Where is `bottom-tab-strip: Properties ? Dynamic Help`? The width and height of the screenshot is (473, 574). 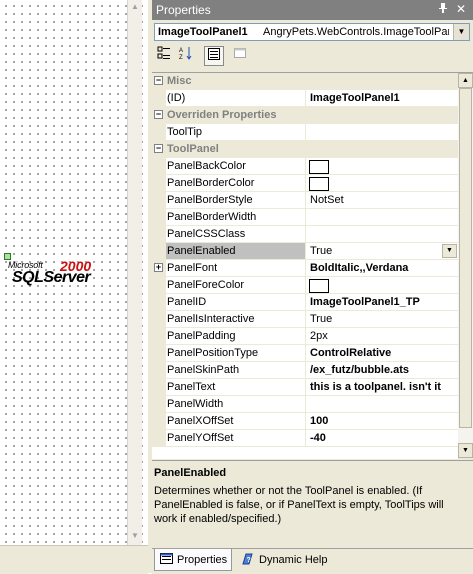 bottom-tab-strip: Properties ? Dynamic Help is located at coordinates (312, 561).